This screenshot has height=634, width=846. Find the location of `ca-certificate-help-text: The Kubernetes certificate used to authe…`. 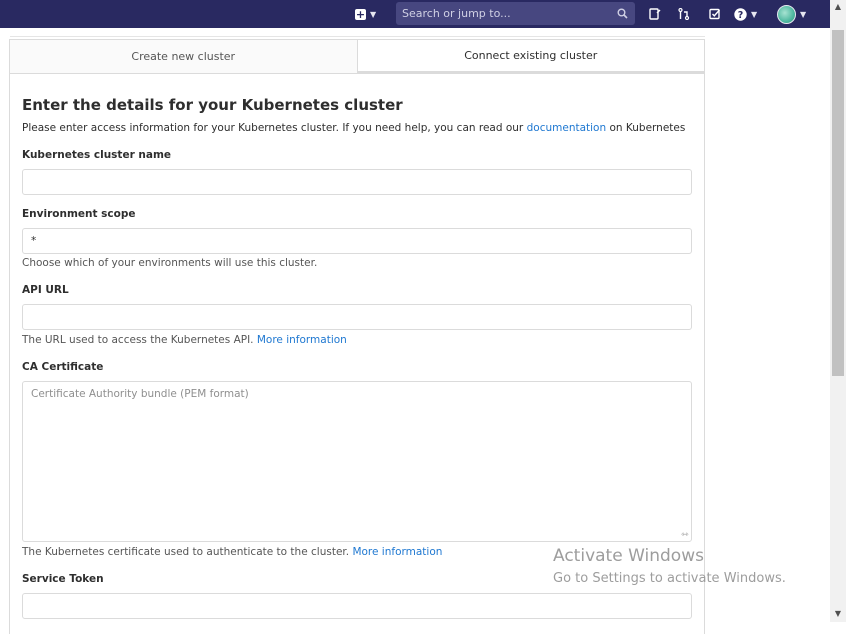

ca-certificate-help-text: The Kubernetes certificate used to authe… is located at coordinates (186, 552).